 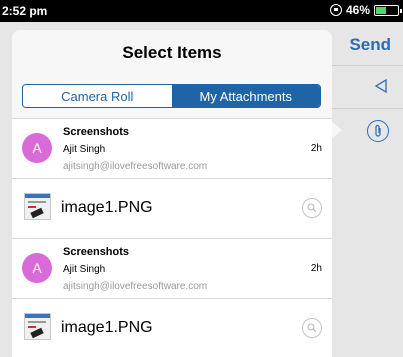 I want to click on tab-camera-roll: Camera Roll, so click(x=97, y=96).